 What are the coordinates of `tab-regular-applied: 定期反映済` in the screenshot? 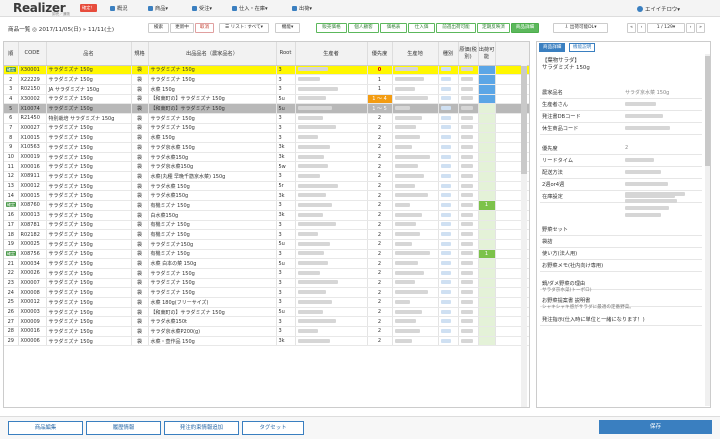 It's located at (493, 28).